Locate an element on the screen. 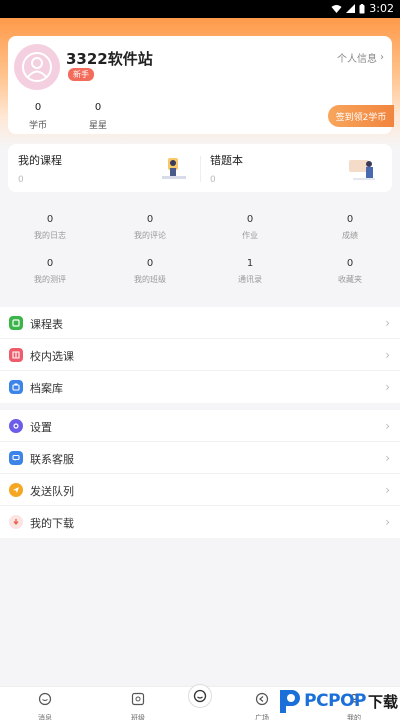  wrong-book-count: 0 is located at coordinates (213, 180).